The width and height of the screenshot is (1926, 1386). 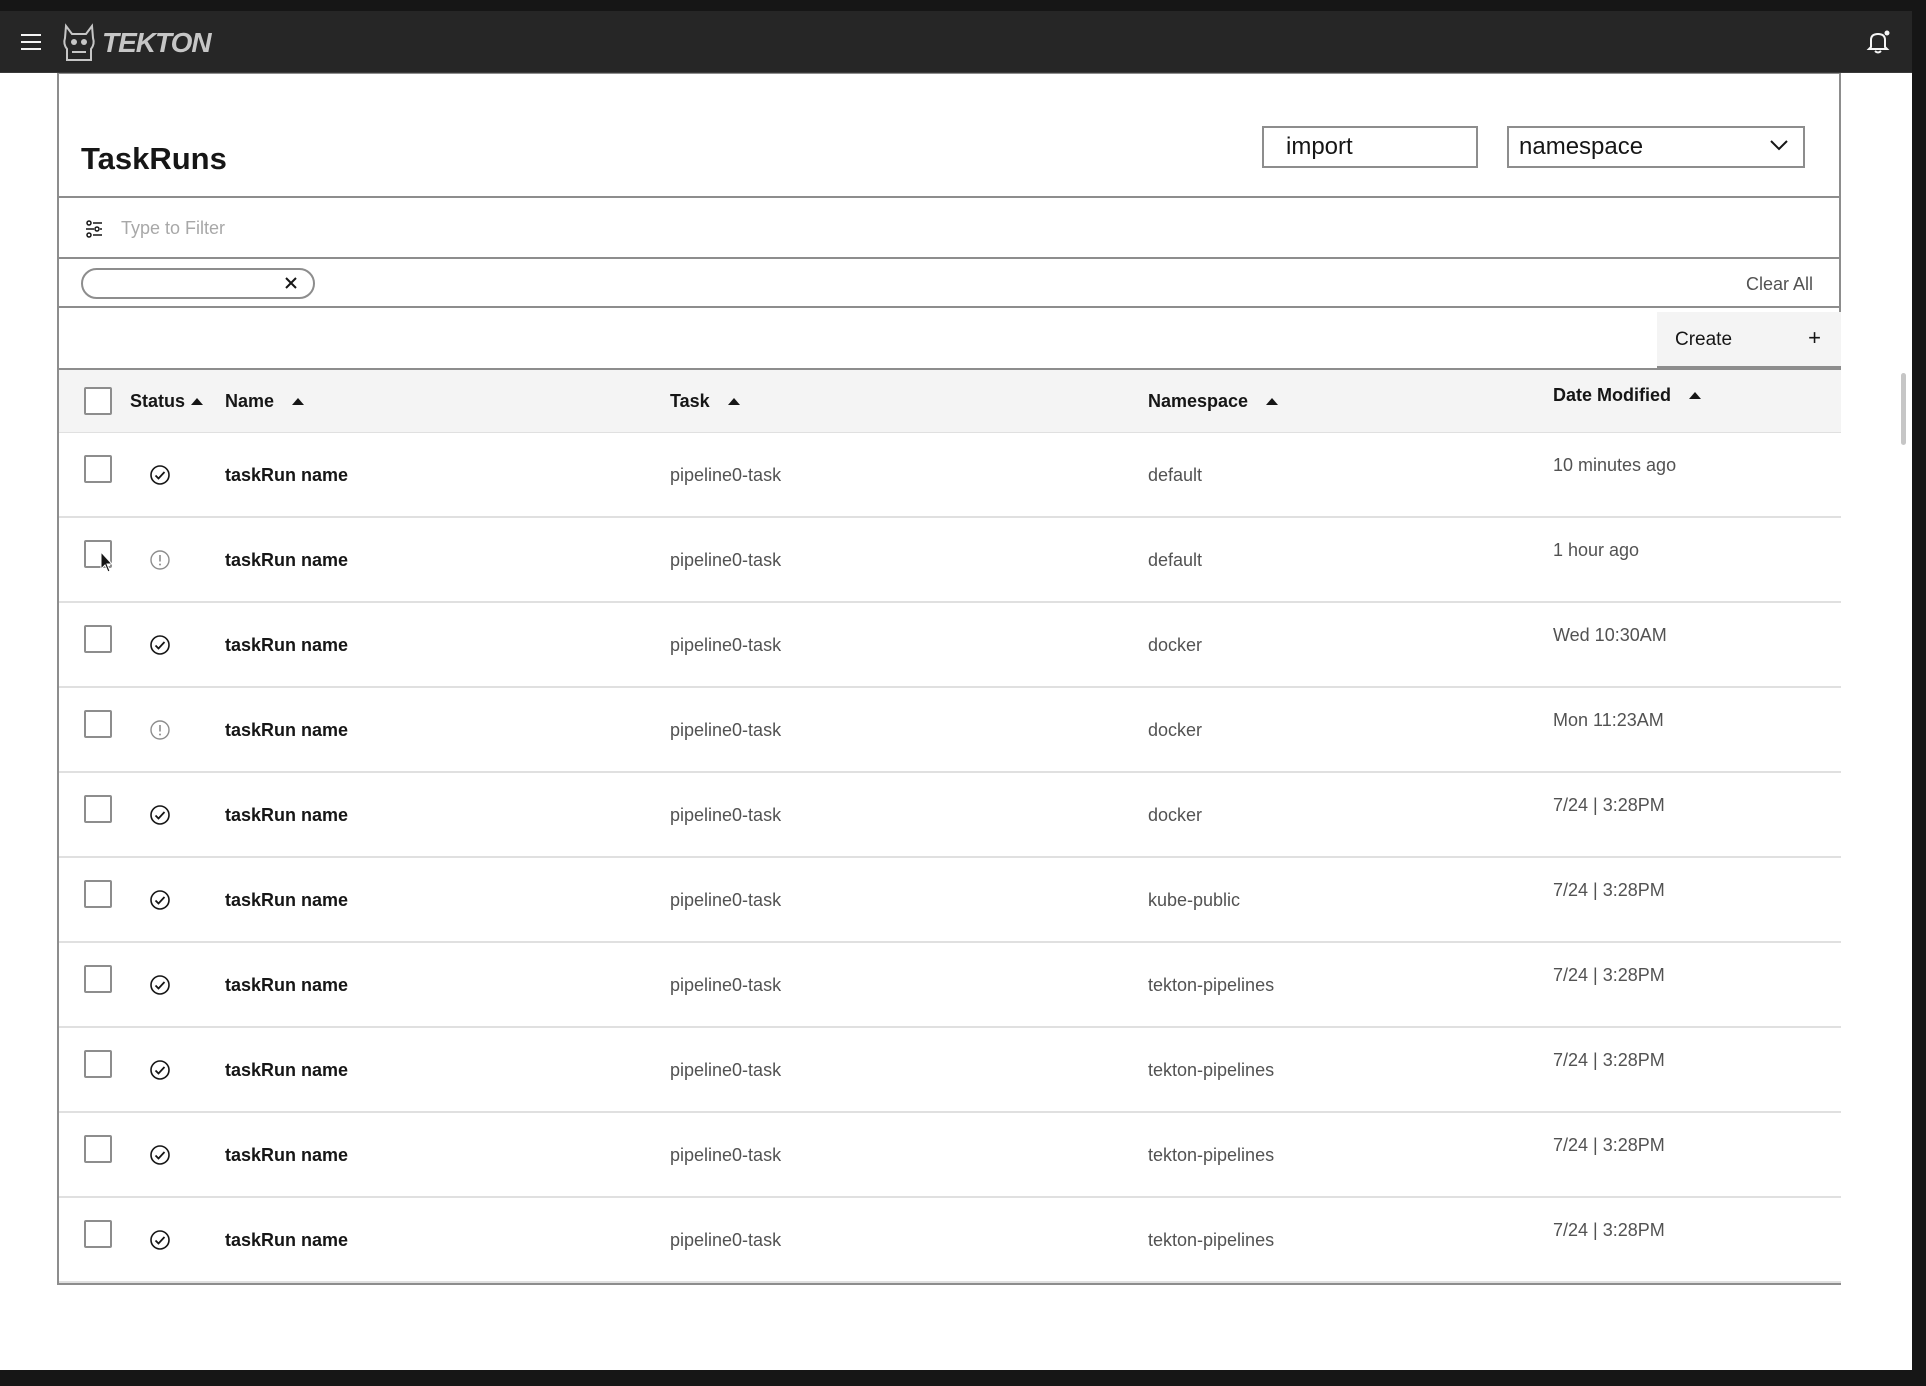 I want to click on column-header-namespace: Namespace, so click(x=1213, y=401).